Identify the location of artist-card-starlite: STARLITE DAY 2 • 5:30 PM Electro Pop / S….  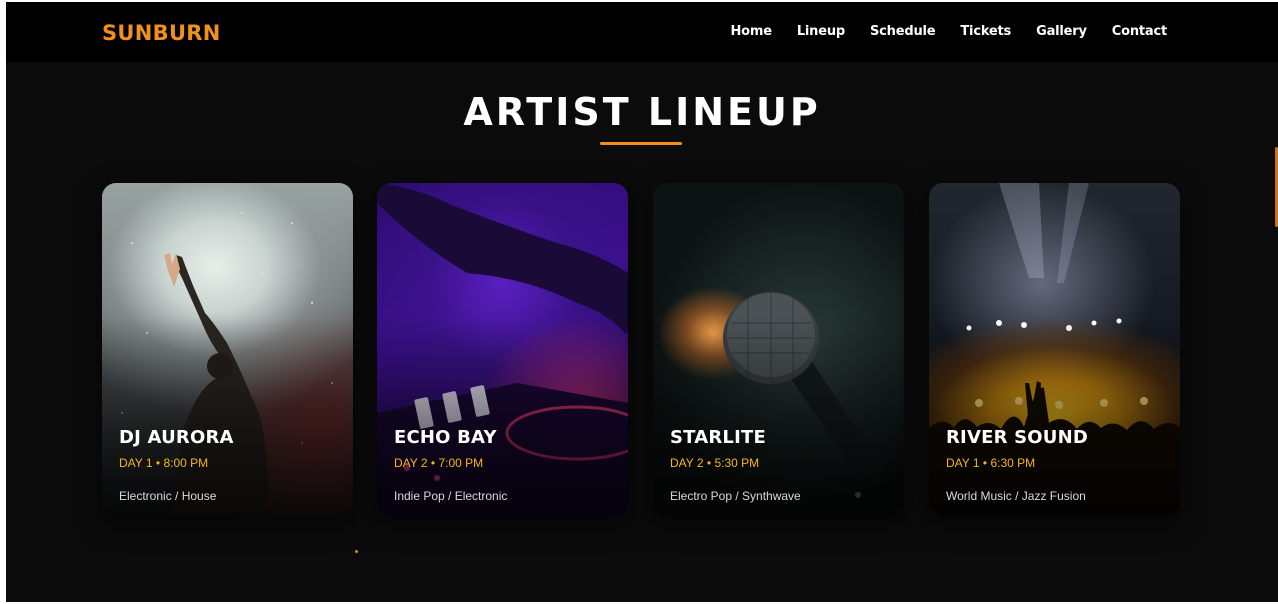
(778, 350).